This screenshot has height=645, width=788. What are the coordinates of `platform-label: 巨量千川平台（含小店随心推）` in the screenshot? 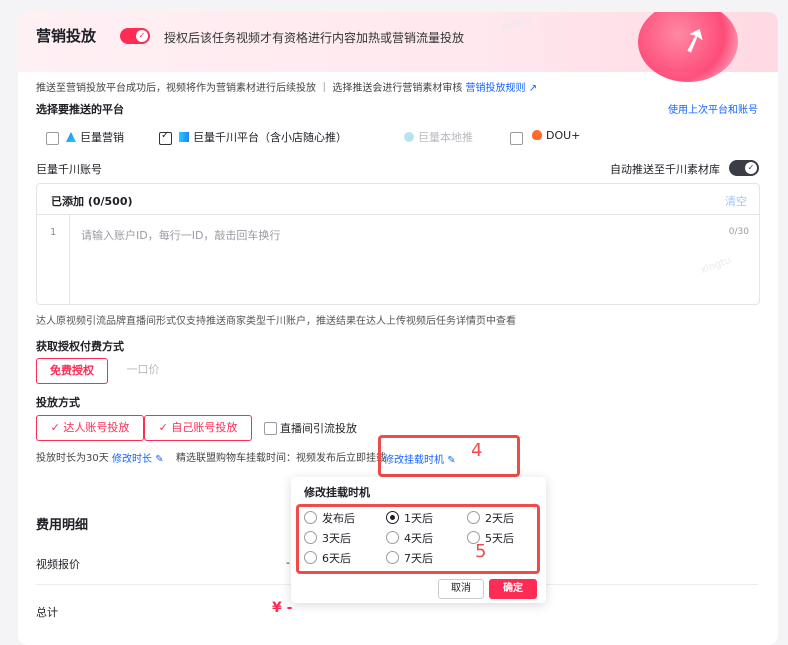 It's located at (270, 137).